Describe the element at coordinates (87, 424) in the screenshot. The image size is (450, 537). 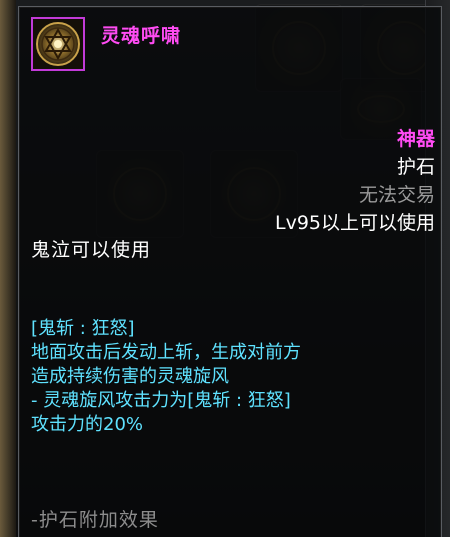
I see `description-line: 攻击力的20%` at that location.